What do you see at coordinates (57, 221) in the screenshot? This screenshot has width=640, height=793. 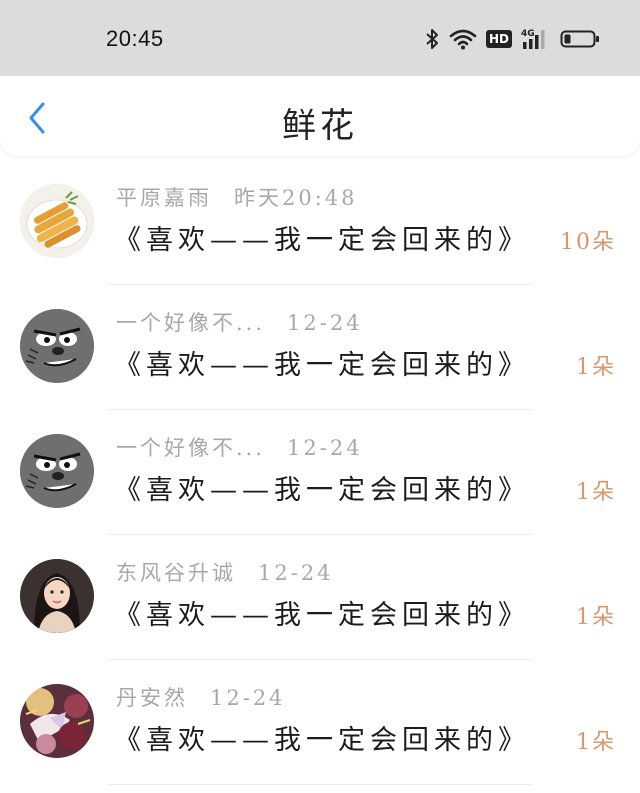 I see `food-avatar` at bounding box center [57, 221].